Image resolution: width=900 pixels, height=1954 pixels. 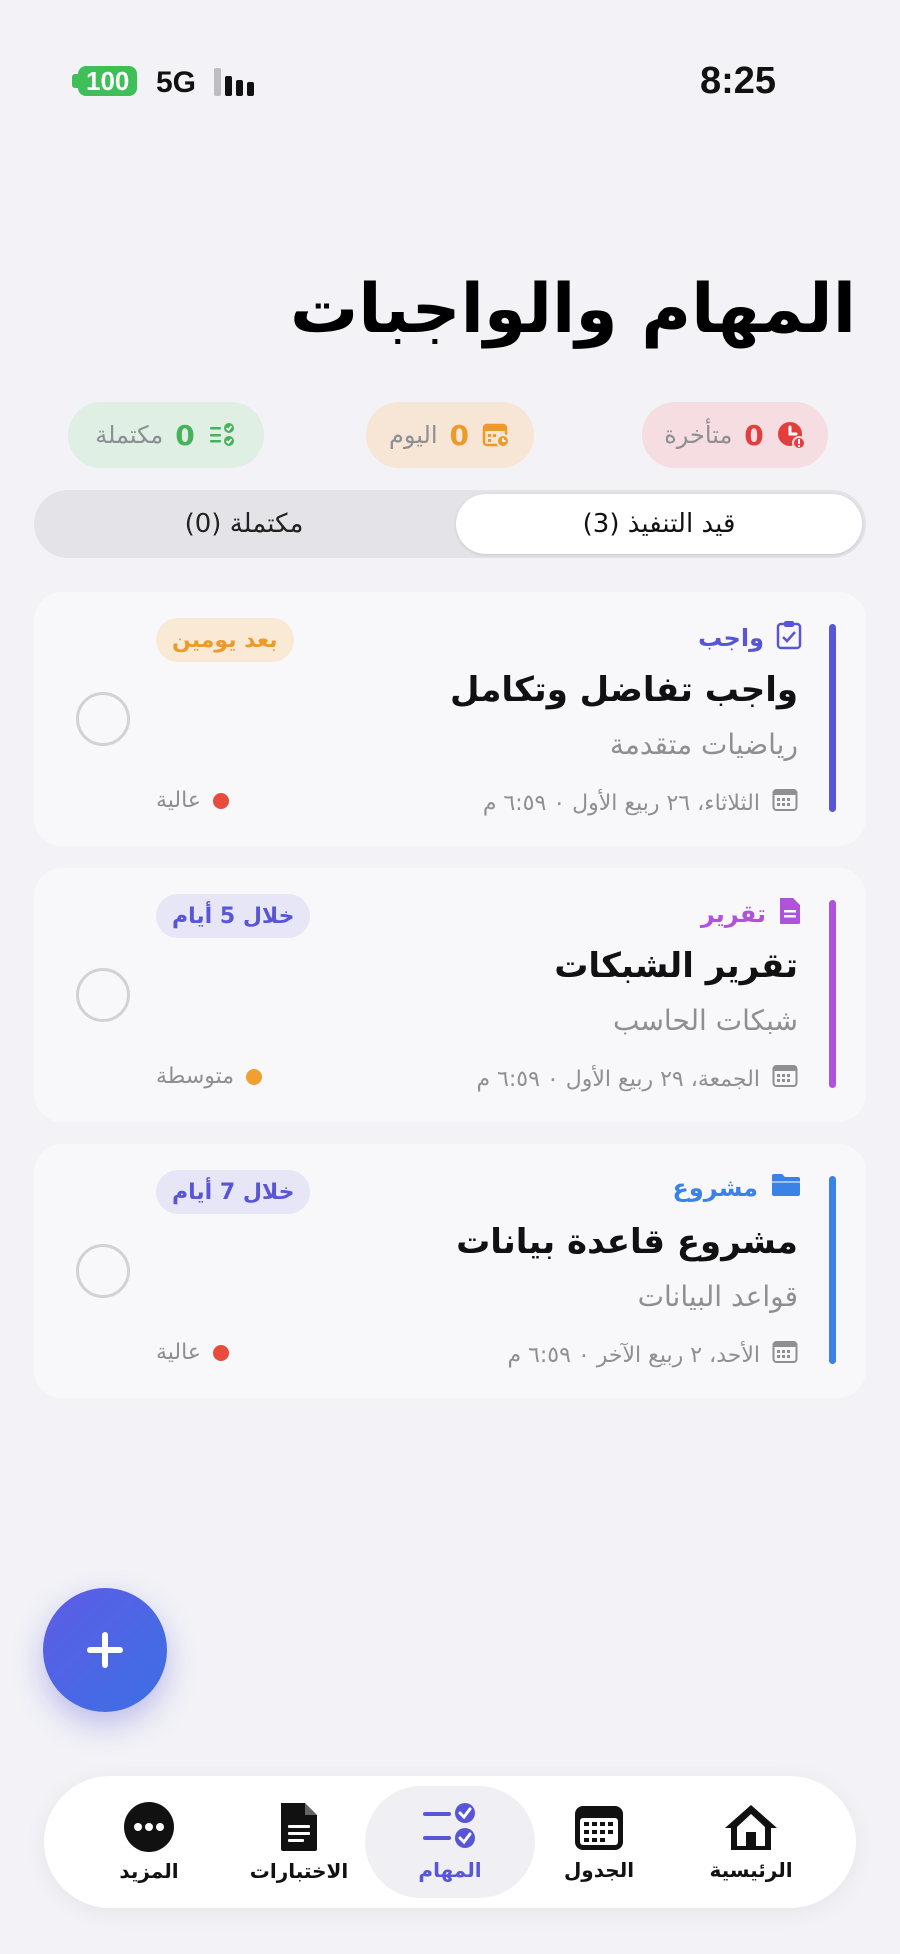 I want to click on add-task-button, so click(x=105, y=1650).